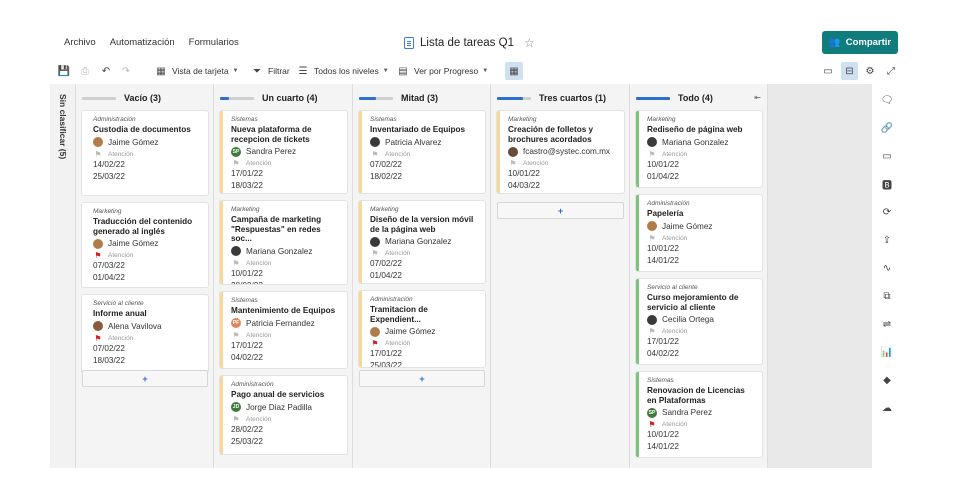 Image resolution: width=980 pixels, height=496 pixels. Describe the element at coordinates (887, 296) in the screenshot. I see `proofs-icon: ⧉` at that location.